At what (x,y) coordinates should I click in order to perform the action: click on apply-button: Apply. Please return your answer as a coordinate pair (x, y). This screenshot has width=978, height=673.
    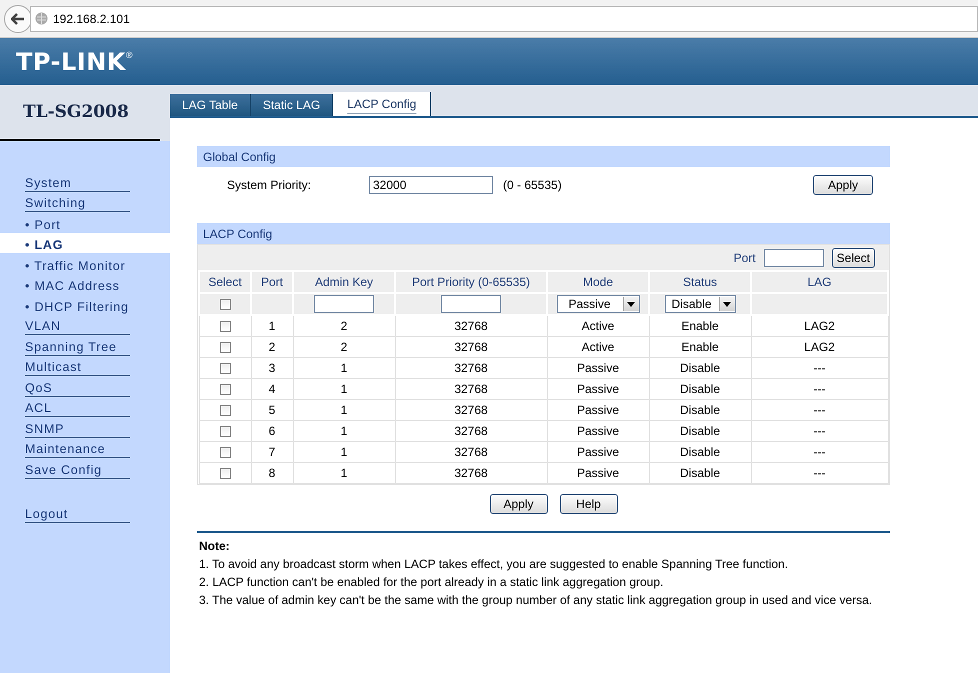
    Looking at the image, I should click on (842, 185).